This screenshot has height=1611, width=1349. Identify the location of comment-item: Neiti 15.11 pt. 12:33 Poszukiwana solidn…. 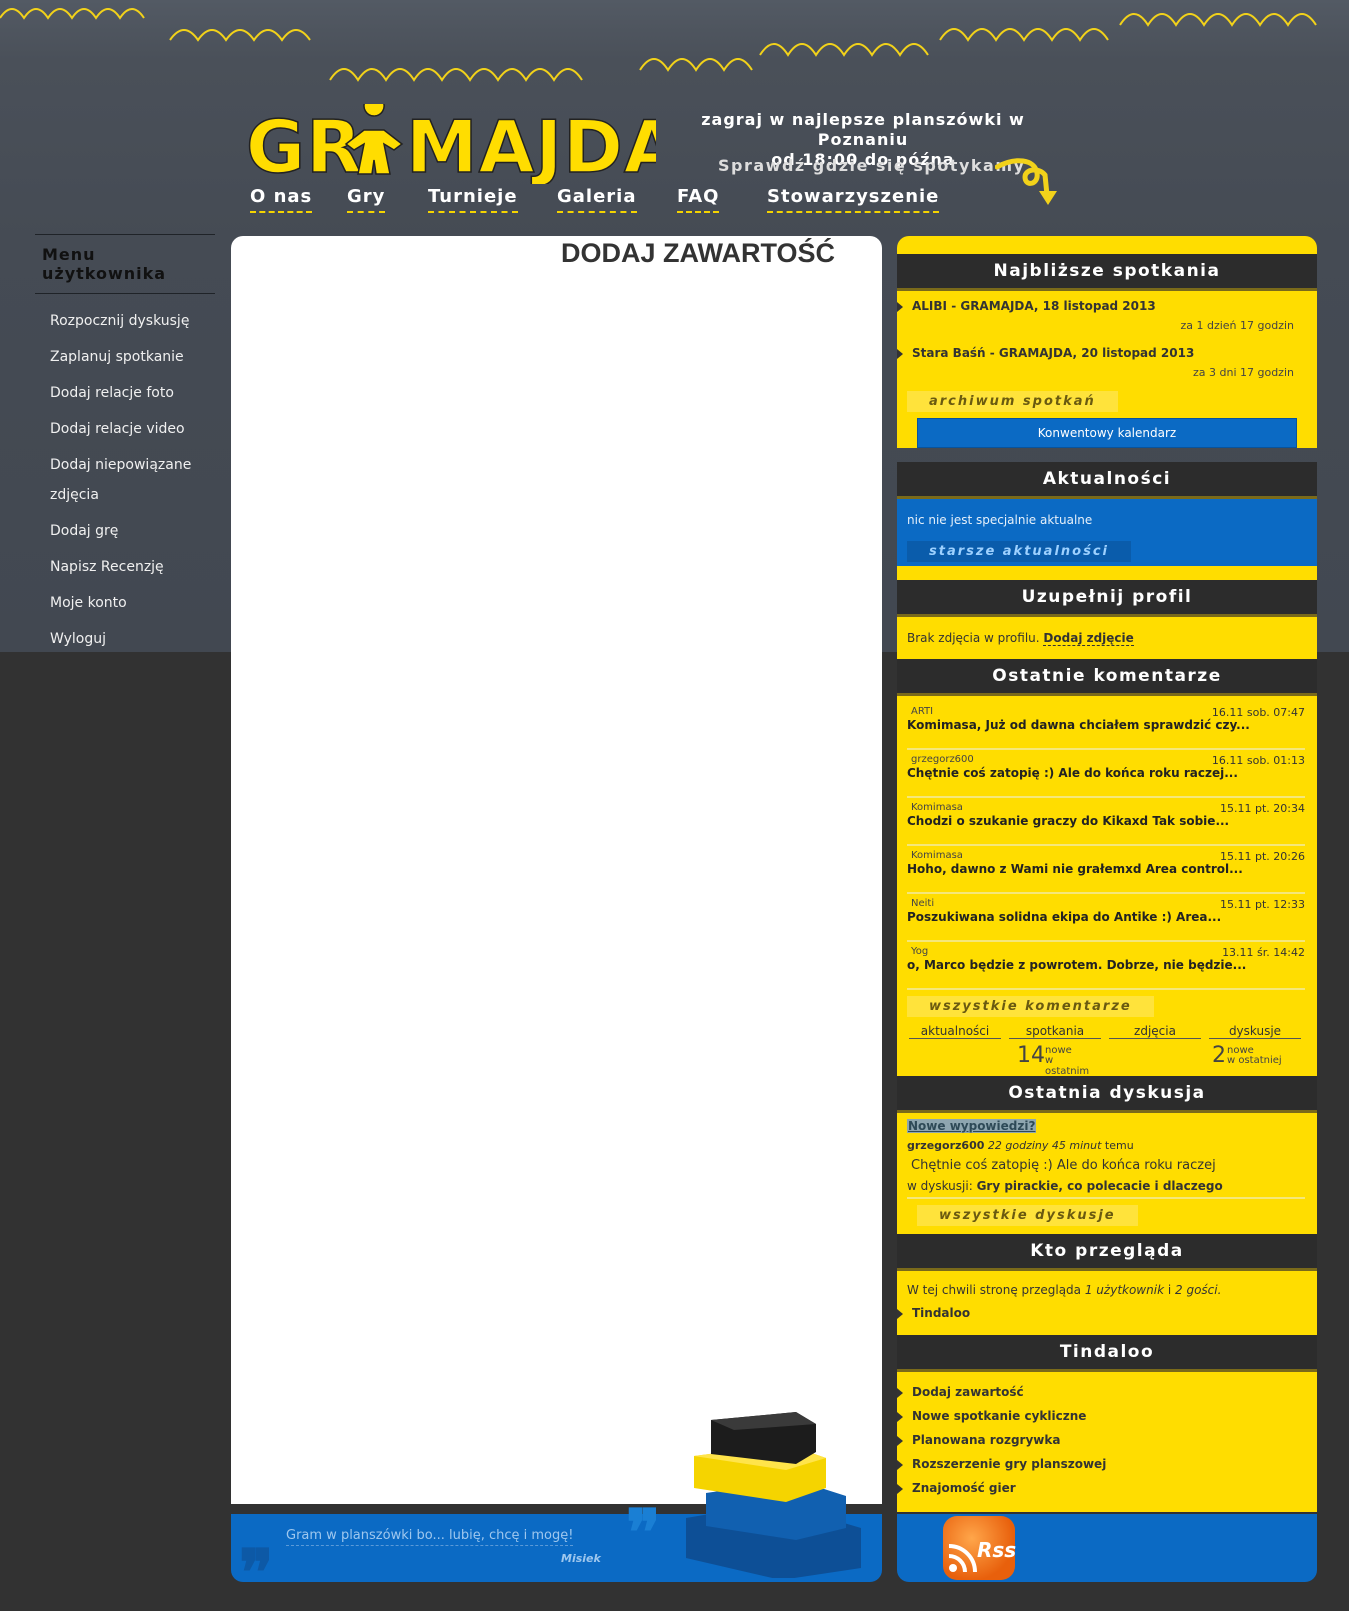
(1106, 918).